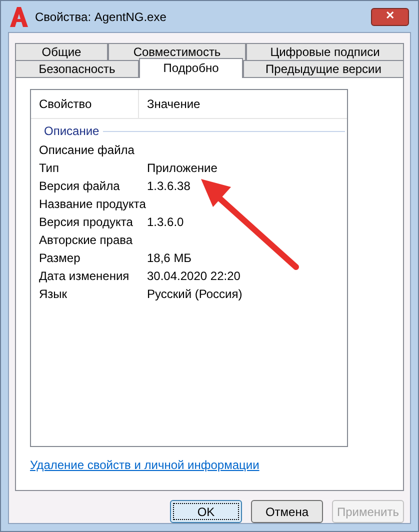  I want to click on property-value: 30.04.2020 22:20, so click(193, 276).